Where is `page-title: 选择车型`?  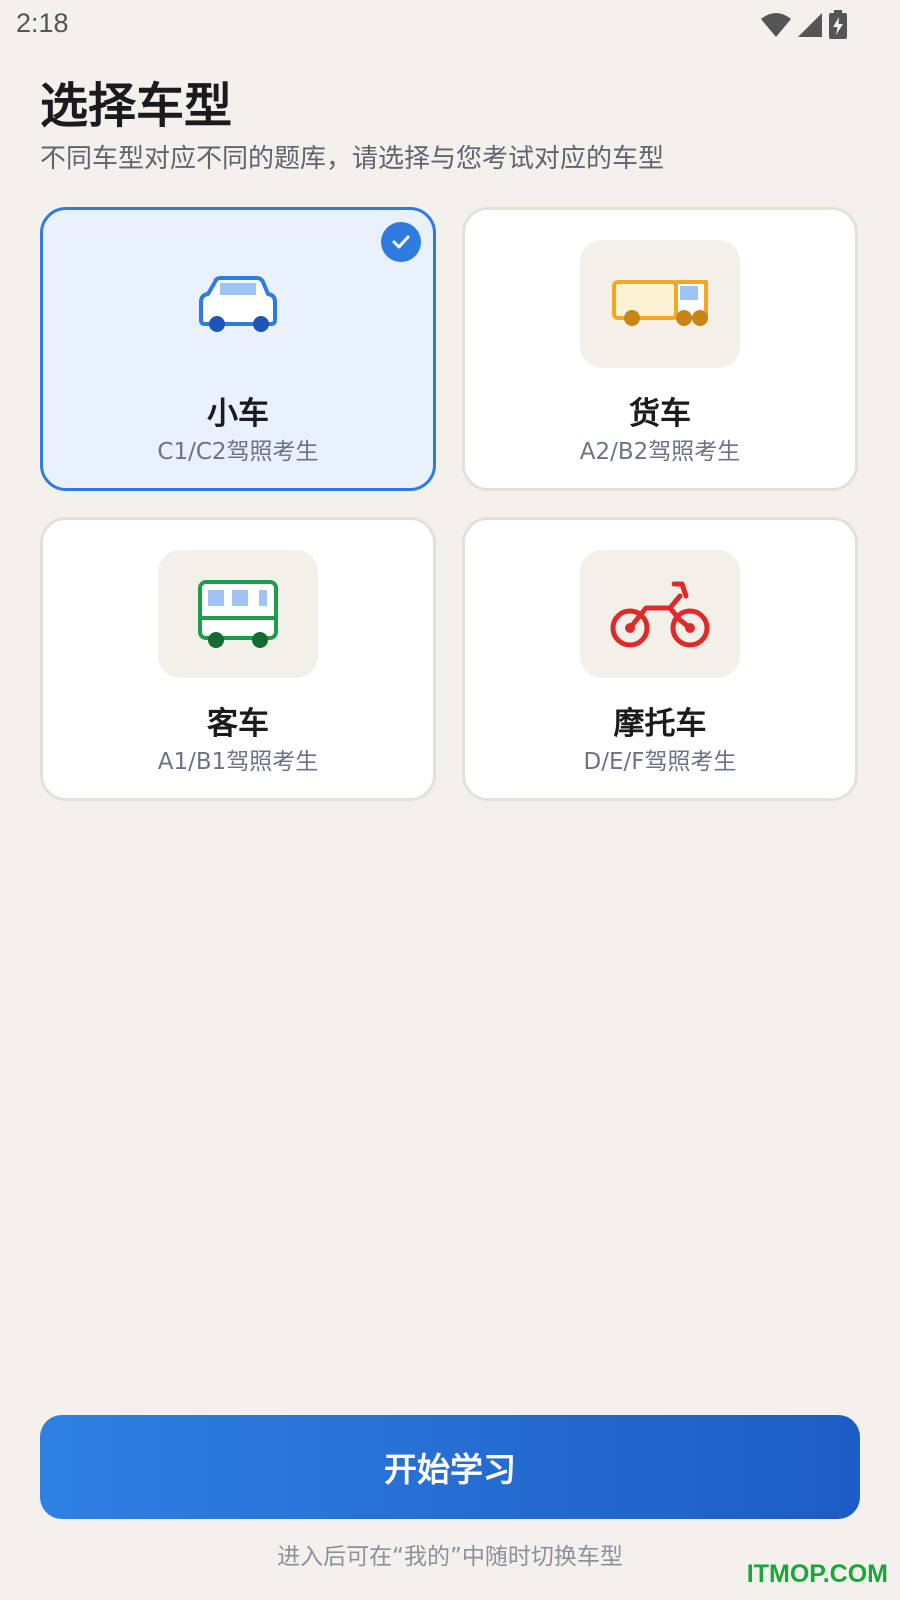
page-title: 选择车型 is located at coordinates (136, 106).